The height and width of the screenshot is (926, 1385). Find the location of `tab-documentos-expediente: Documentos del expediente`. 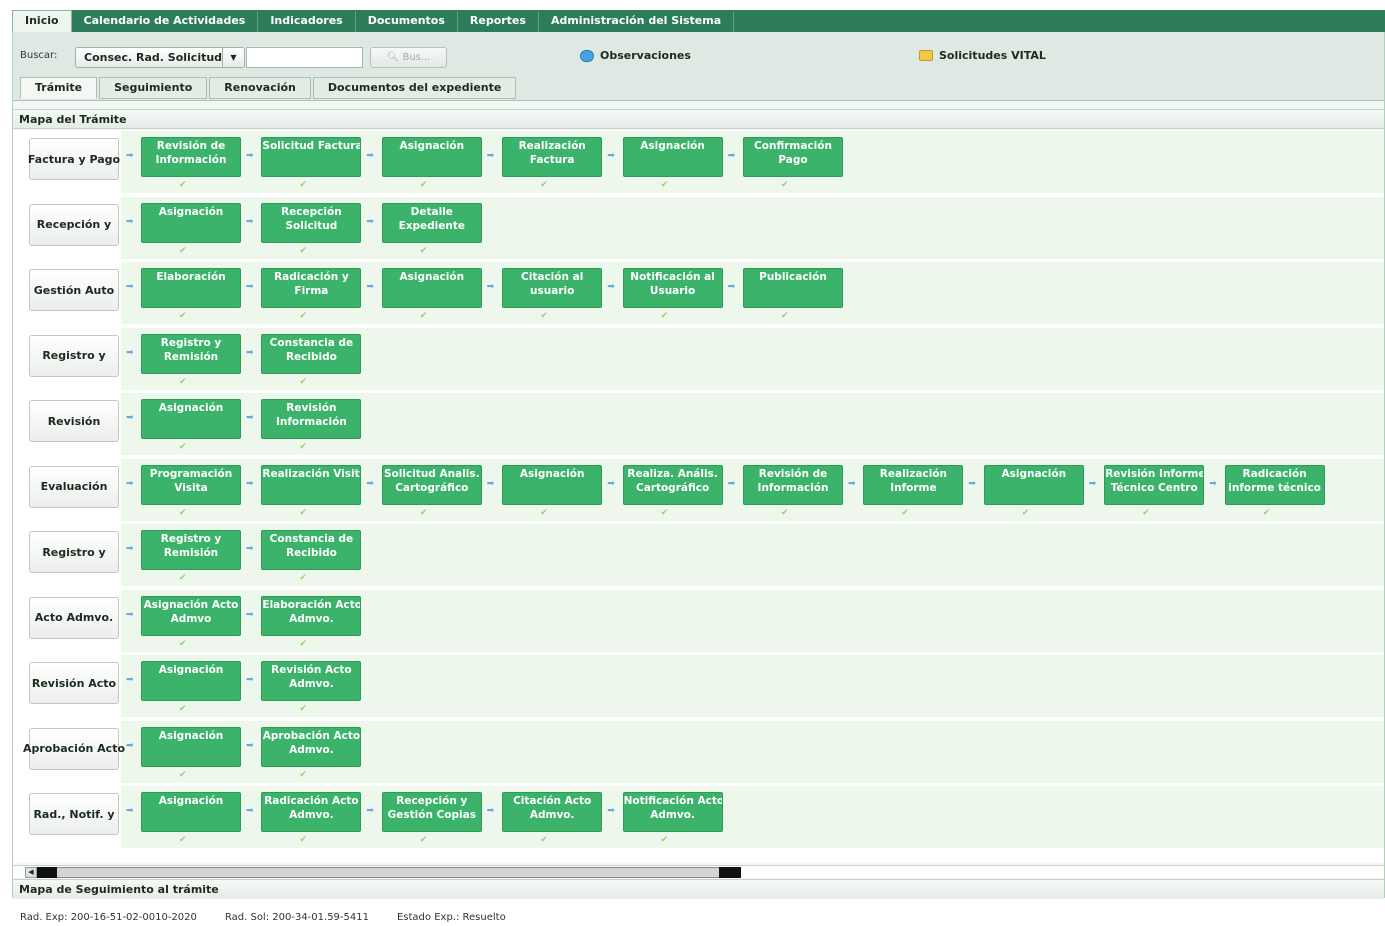

tab-documentos-expediente: Documentos del expediente is located at coordinates (414, 88).